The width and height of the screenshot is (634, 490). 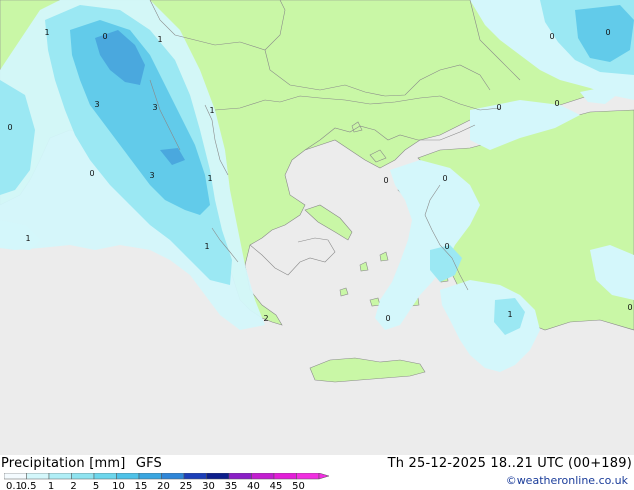 What do you see at coordinates (231, 485) in the screenshot?
I see `colorbar-tick-label: 35` at bounding box center [231, 485].